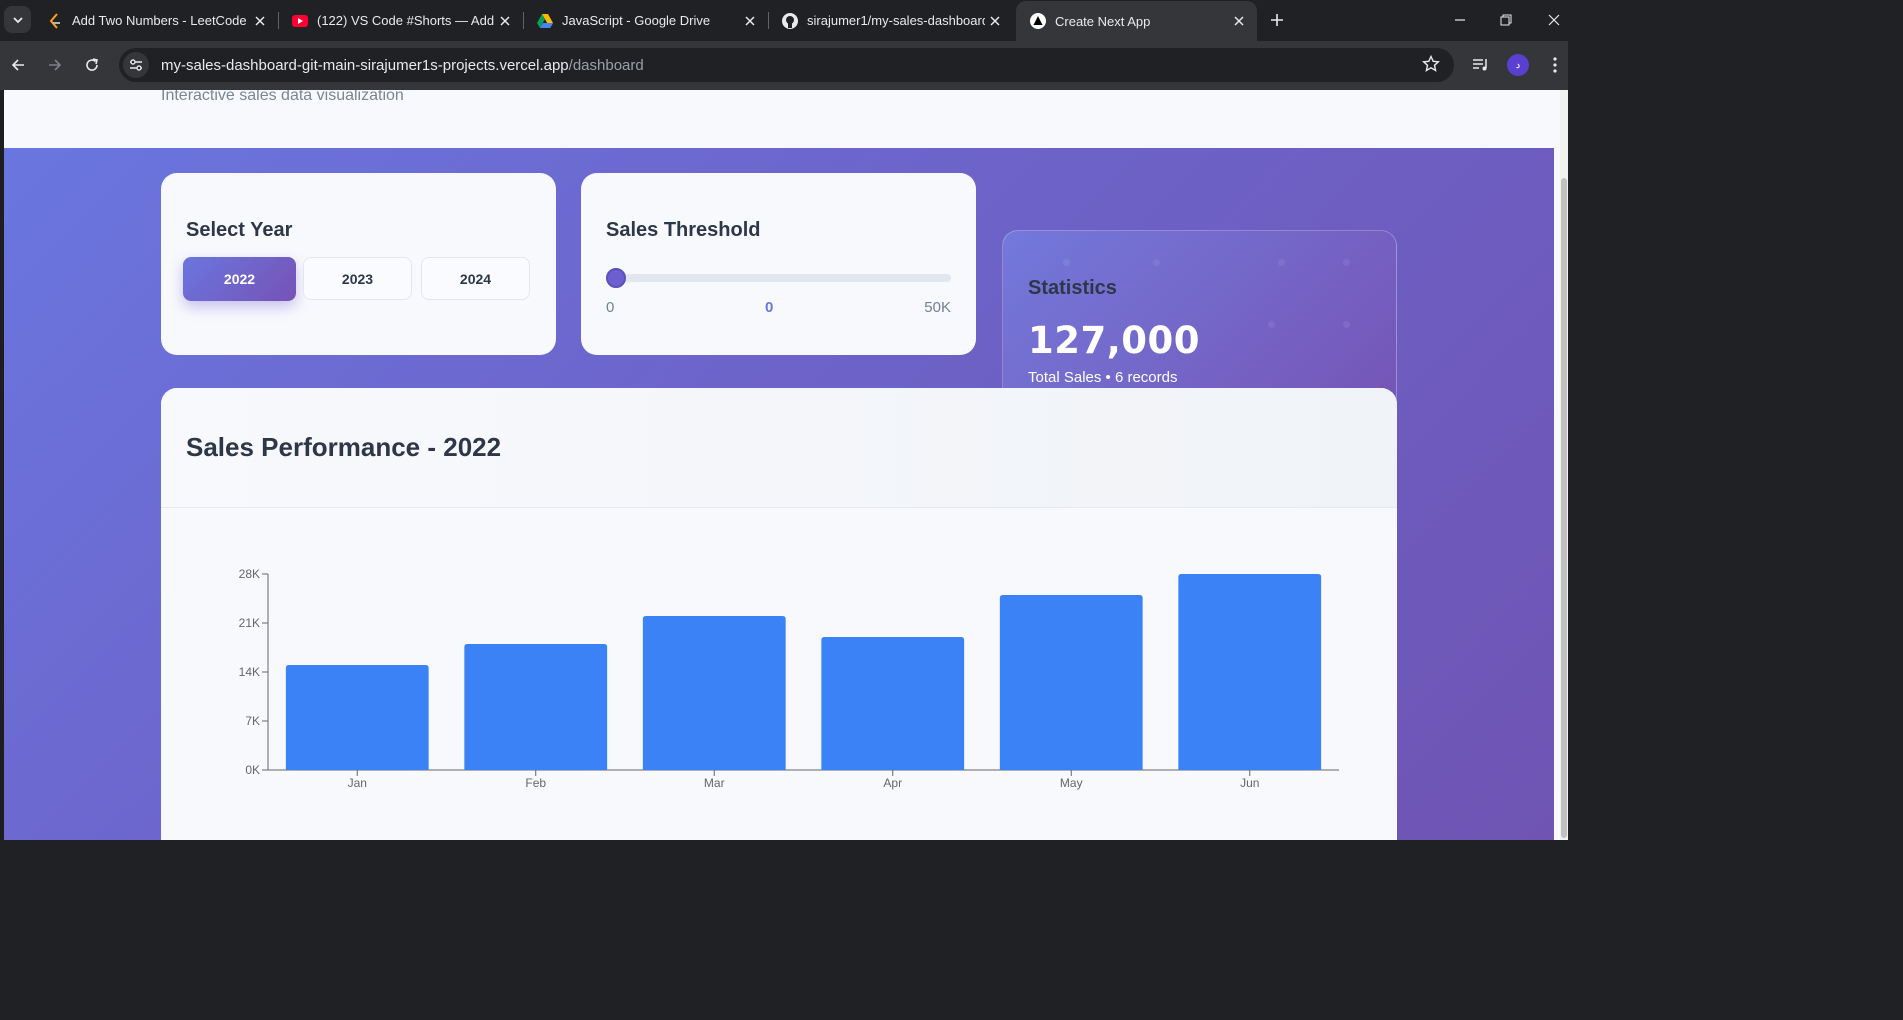 The width and height of the screenshot is (1903, 1020). What do you see at coordinates (606, 65) in the screenshot?
I see `url-path: /dashboard` at bounding box center [606, 65].